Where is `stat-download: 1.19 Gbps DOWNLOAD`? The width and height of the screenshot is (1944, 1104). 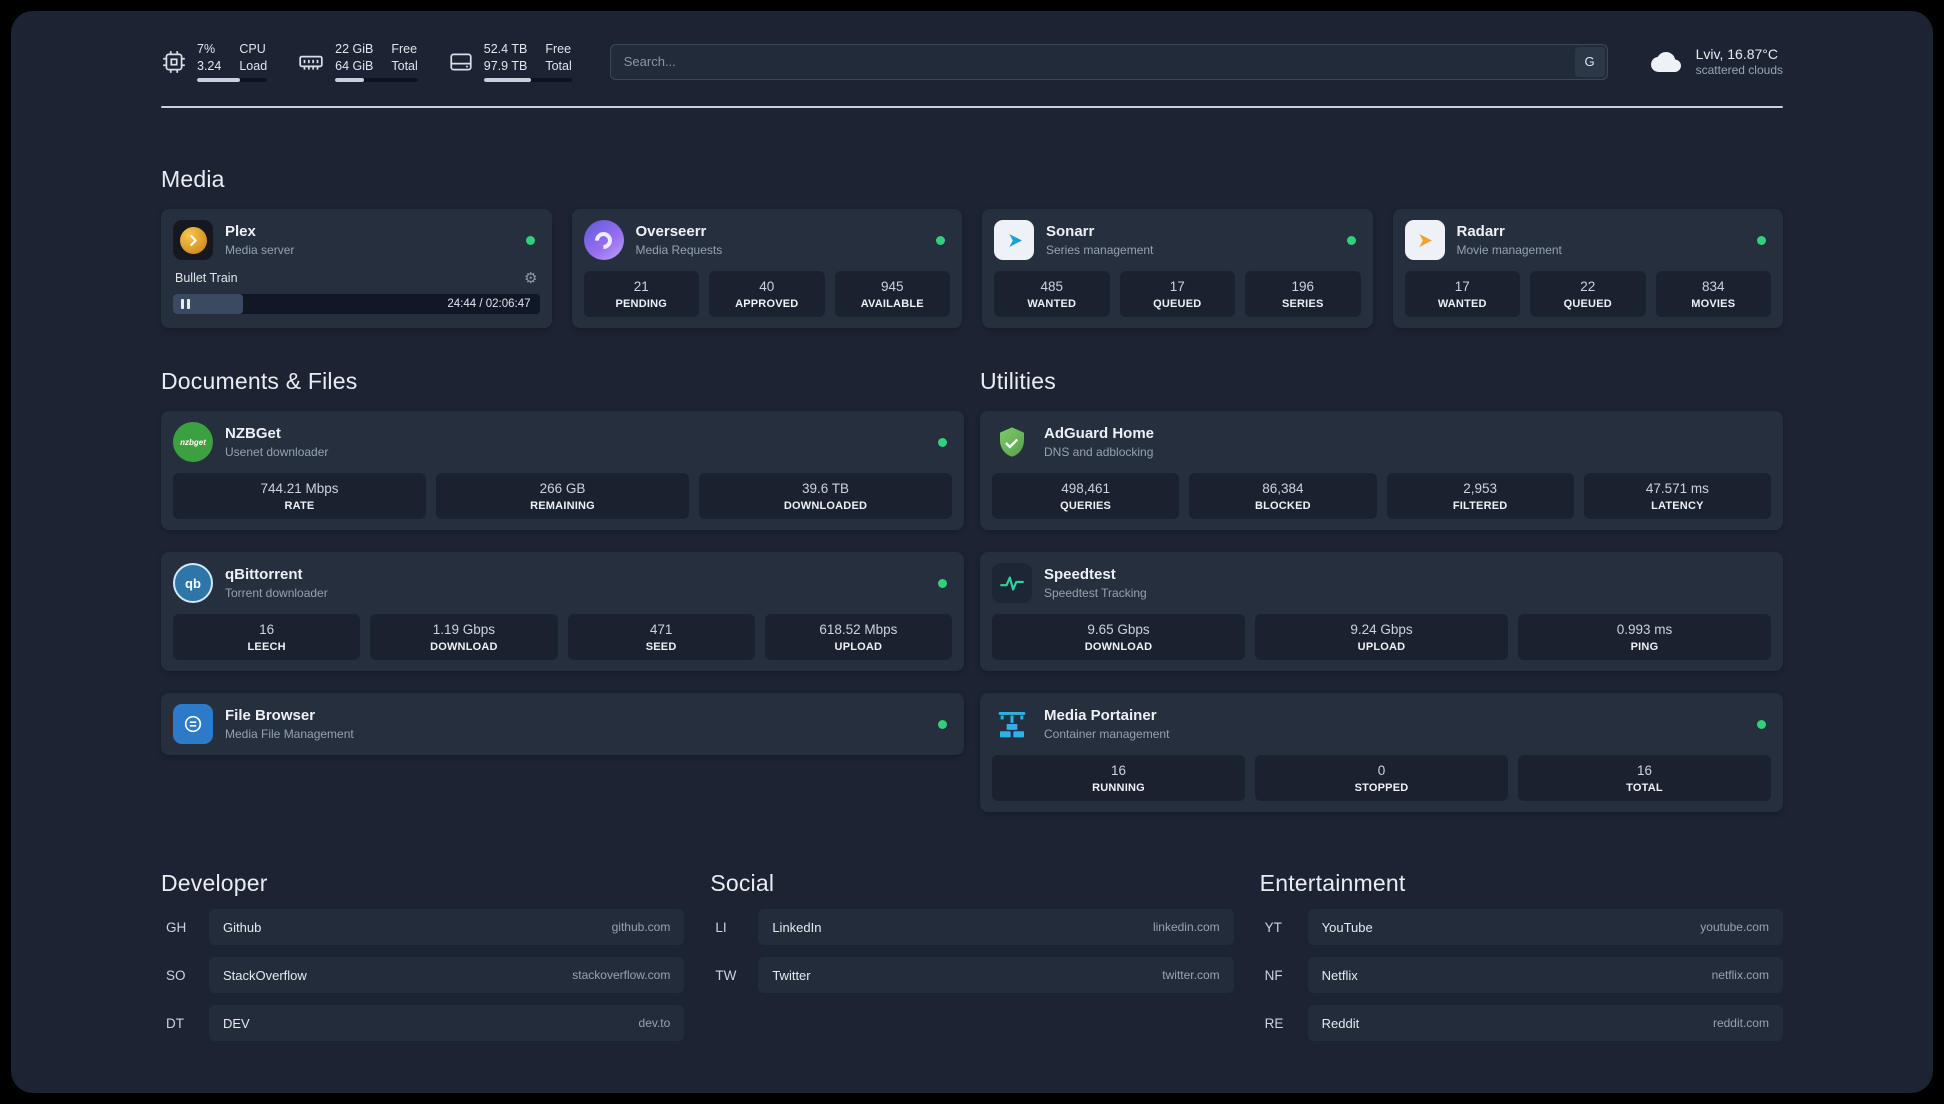
stat-download: 1.19 Gbps DOWNLOAD is located at coordinates (464, 637).